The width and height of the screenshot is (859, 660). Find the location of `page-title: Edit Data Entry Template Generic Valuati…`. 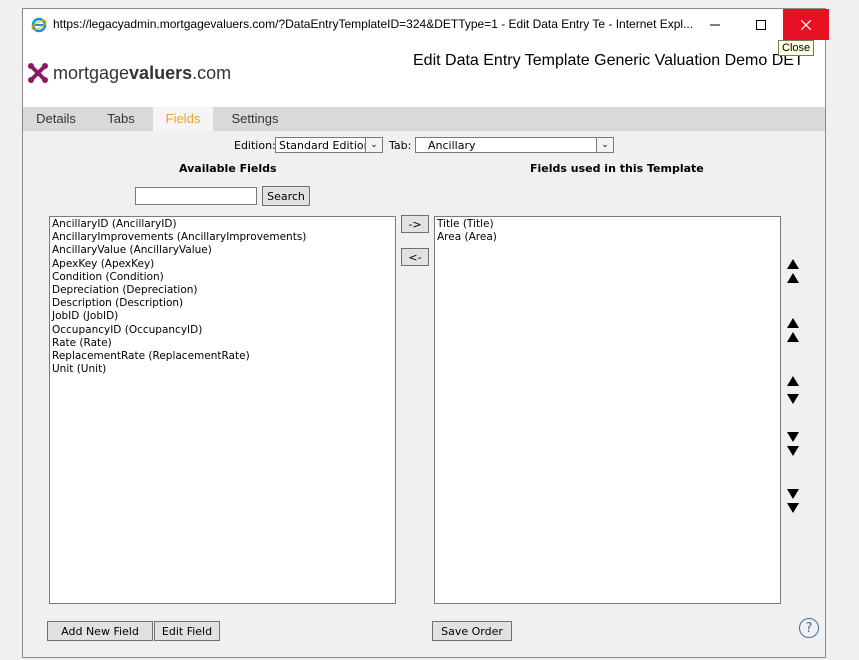

page-title: Edit Data Entry Template Generic Valuati… is located at coordinates (608, 60).